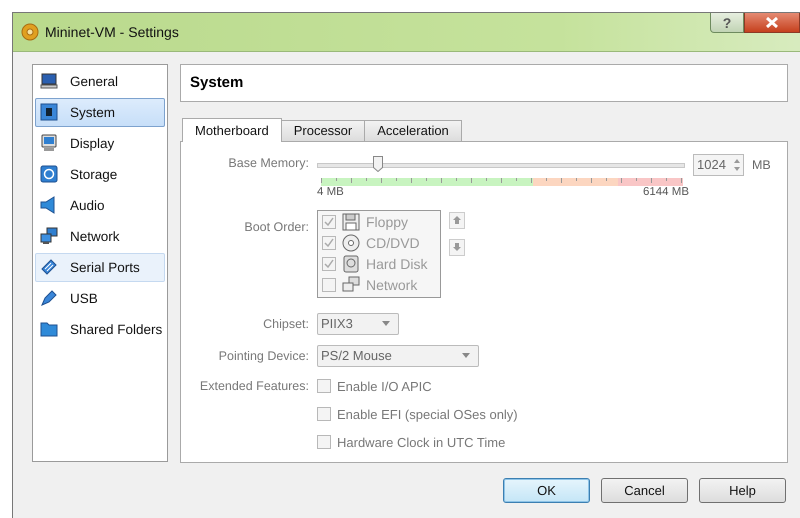 This screenshot has width=800, height=518. What do you see at coordinates (100, 112) in the screenshot?
I see `sidebar-item: System` at bounding box center [100, 112].